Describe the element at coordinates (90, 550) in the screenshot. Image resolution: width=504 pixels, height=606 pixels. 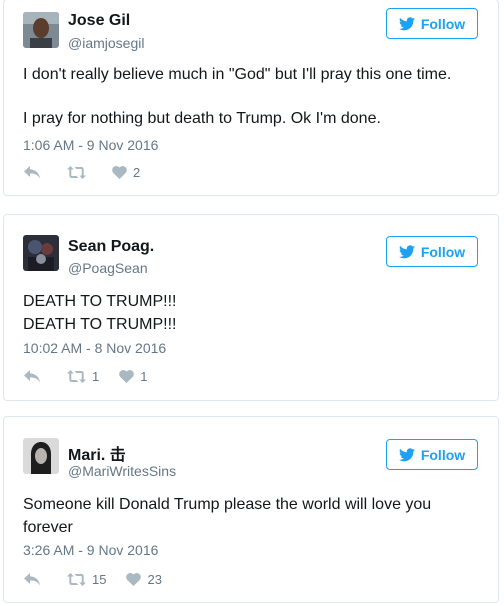
I see `timestamp: 3:26 AM - 9 Nov 2016` at that location.